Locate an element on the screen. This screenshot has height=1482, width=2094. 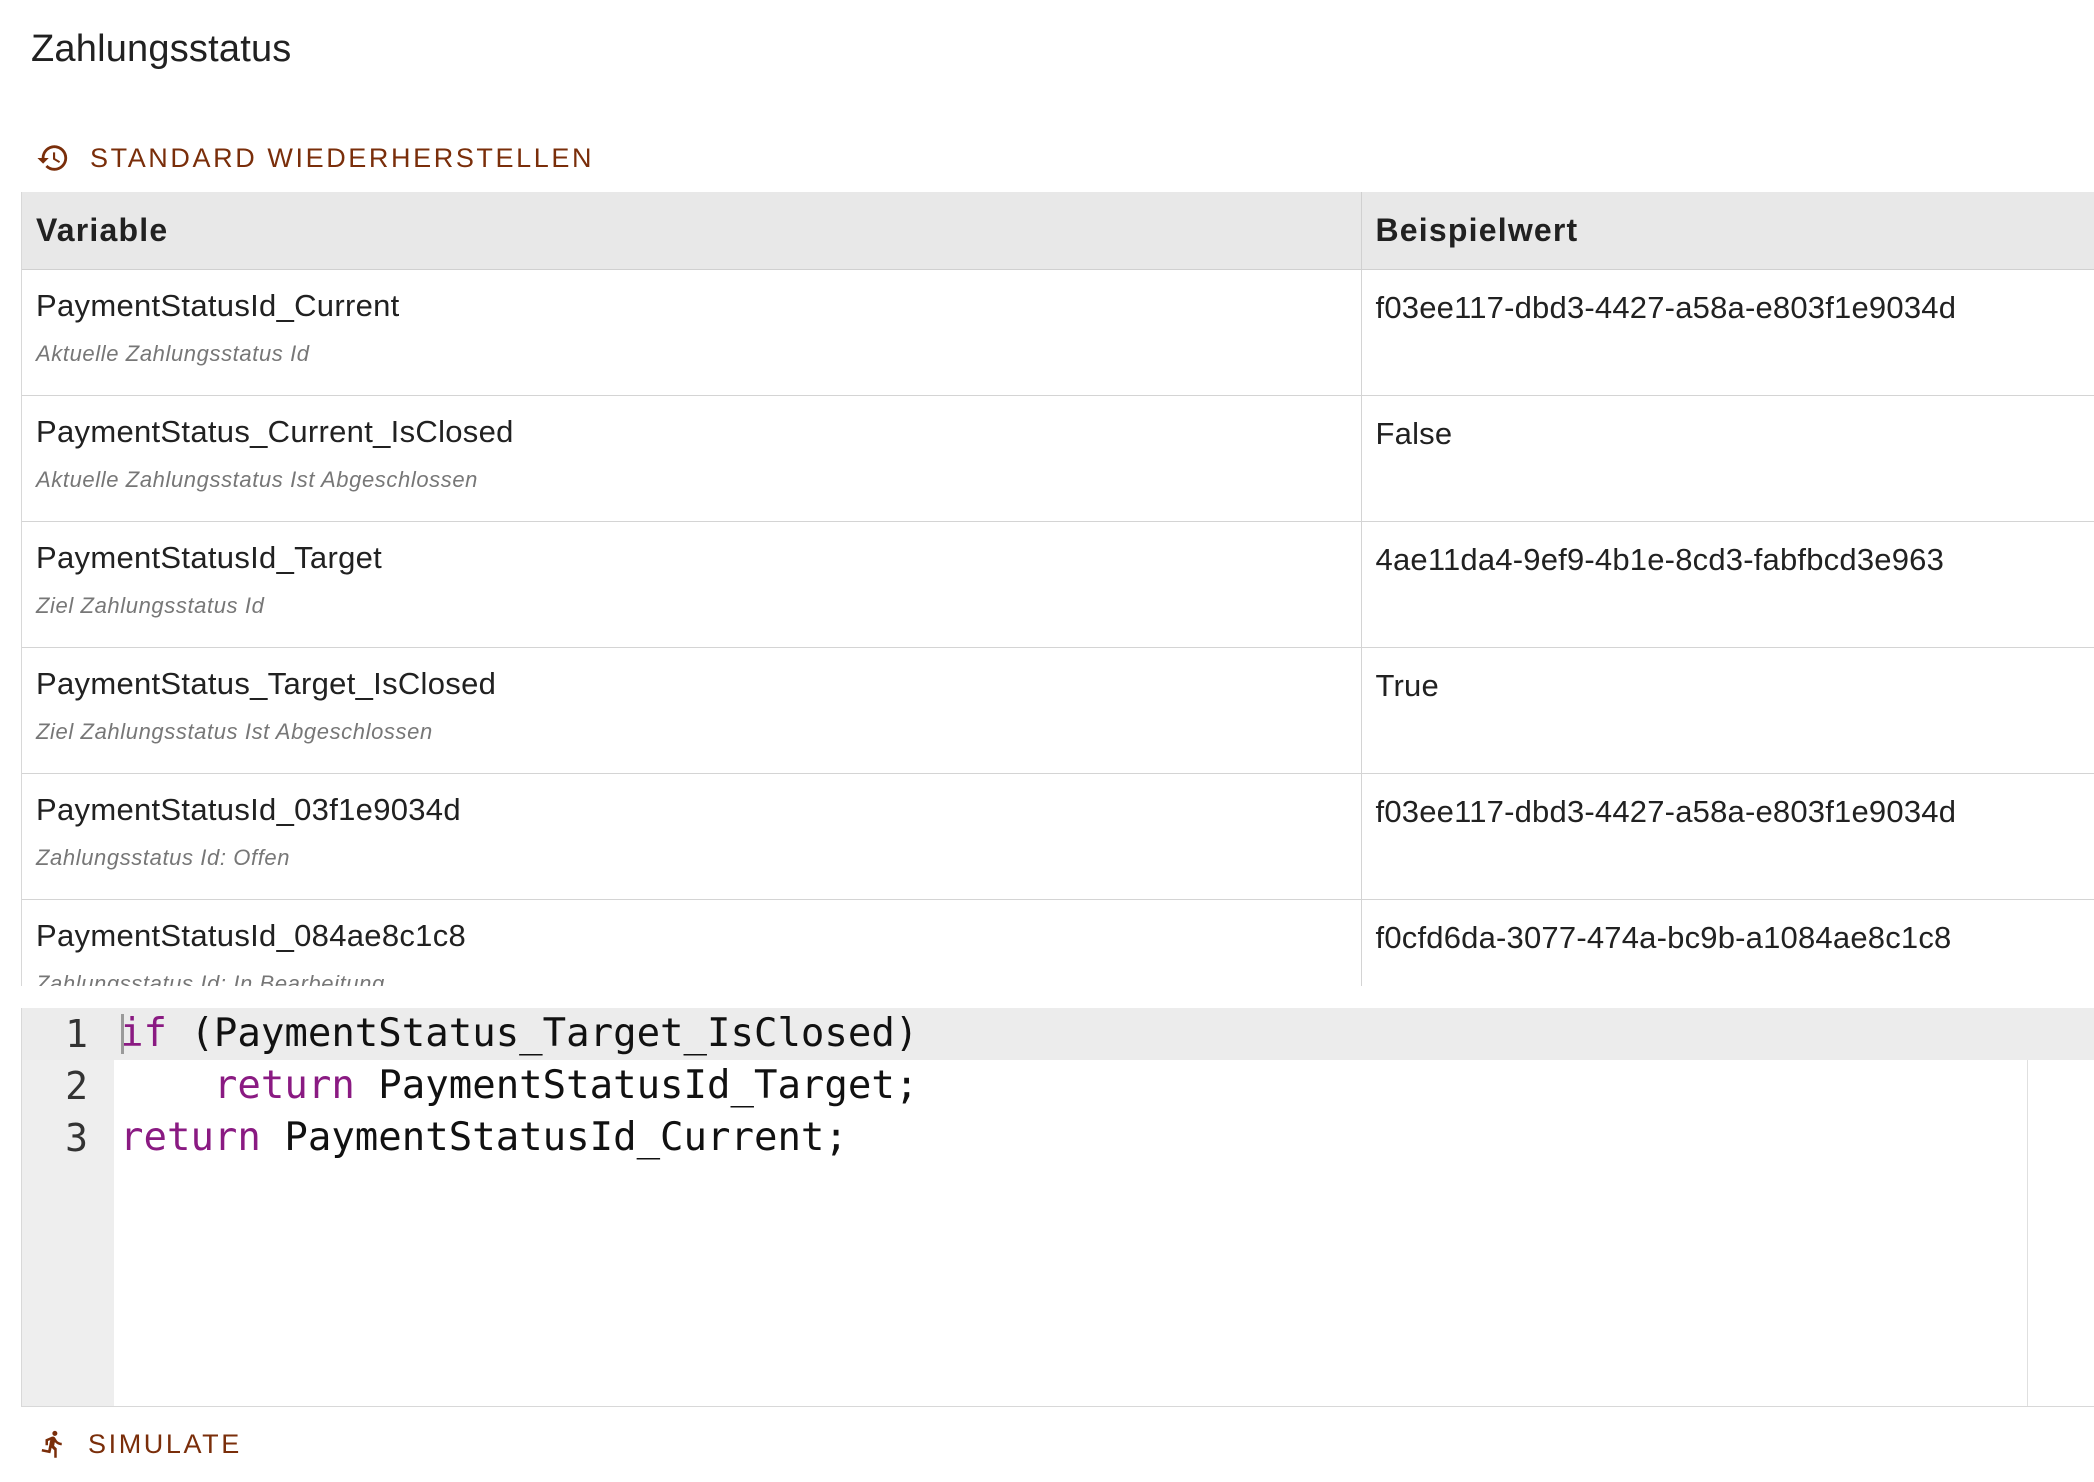
variable-description: Ziel Zahlungsstatus Id is located at coordinates (150, 605).